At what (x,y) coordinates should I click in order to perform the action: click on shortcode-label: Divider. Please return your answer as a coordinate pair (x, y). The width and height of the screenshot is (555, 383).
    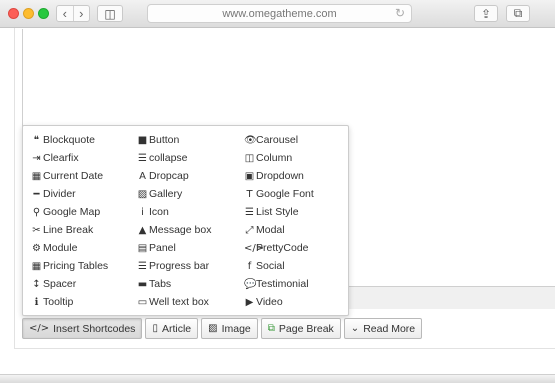
    Looking at the image, I should click on (59, 194).